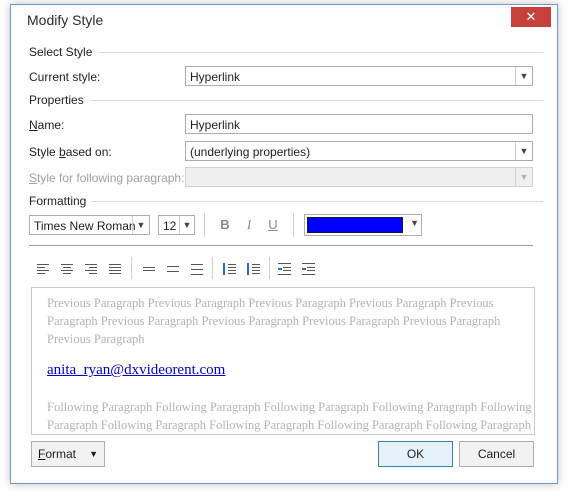  Describe the element at coordinates (43, 269) in the screenshot. I see `align-left-button` at that location.